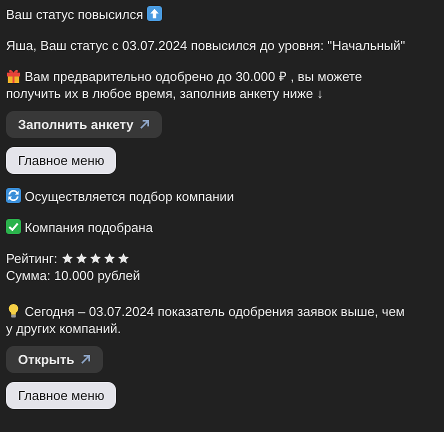  Describe the element at coordinates (206, 320) in the screenshot. I see `message-text: Сегодня – 03.07.2024 показатель одобрения заявок выше, чем у других компаний.` at that location.